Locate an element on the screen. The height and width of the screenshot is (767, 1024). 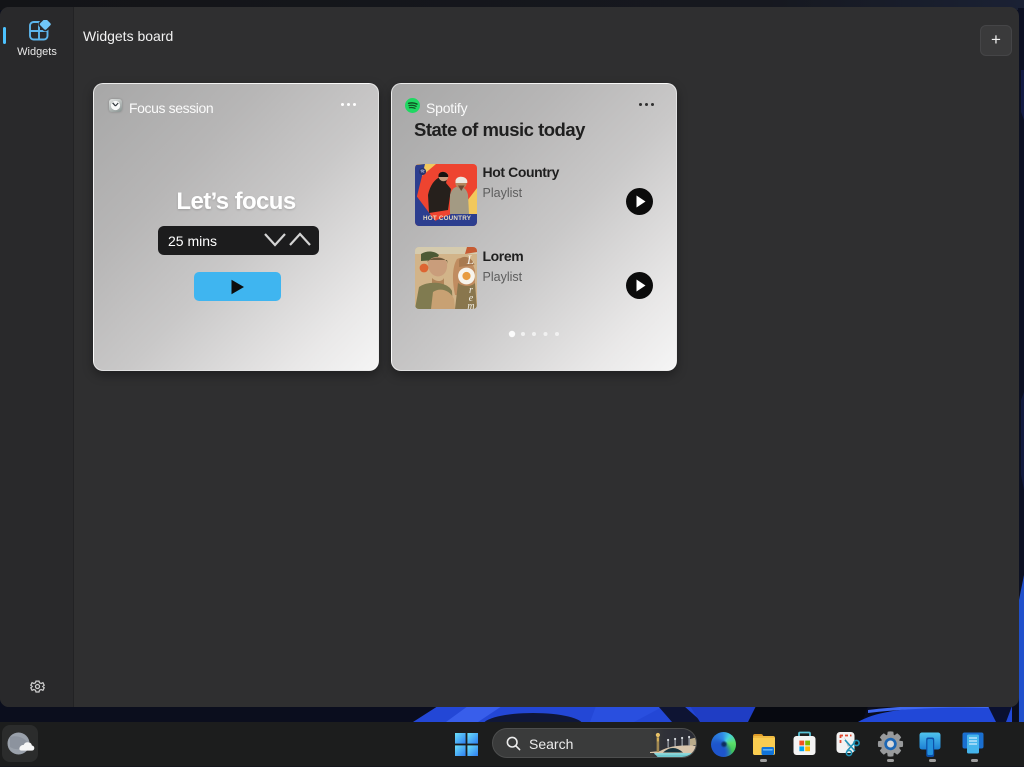
svg-text: L is located at coordinates (470, 259).